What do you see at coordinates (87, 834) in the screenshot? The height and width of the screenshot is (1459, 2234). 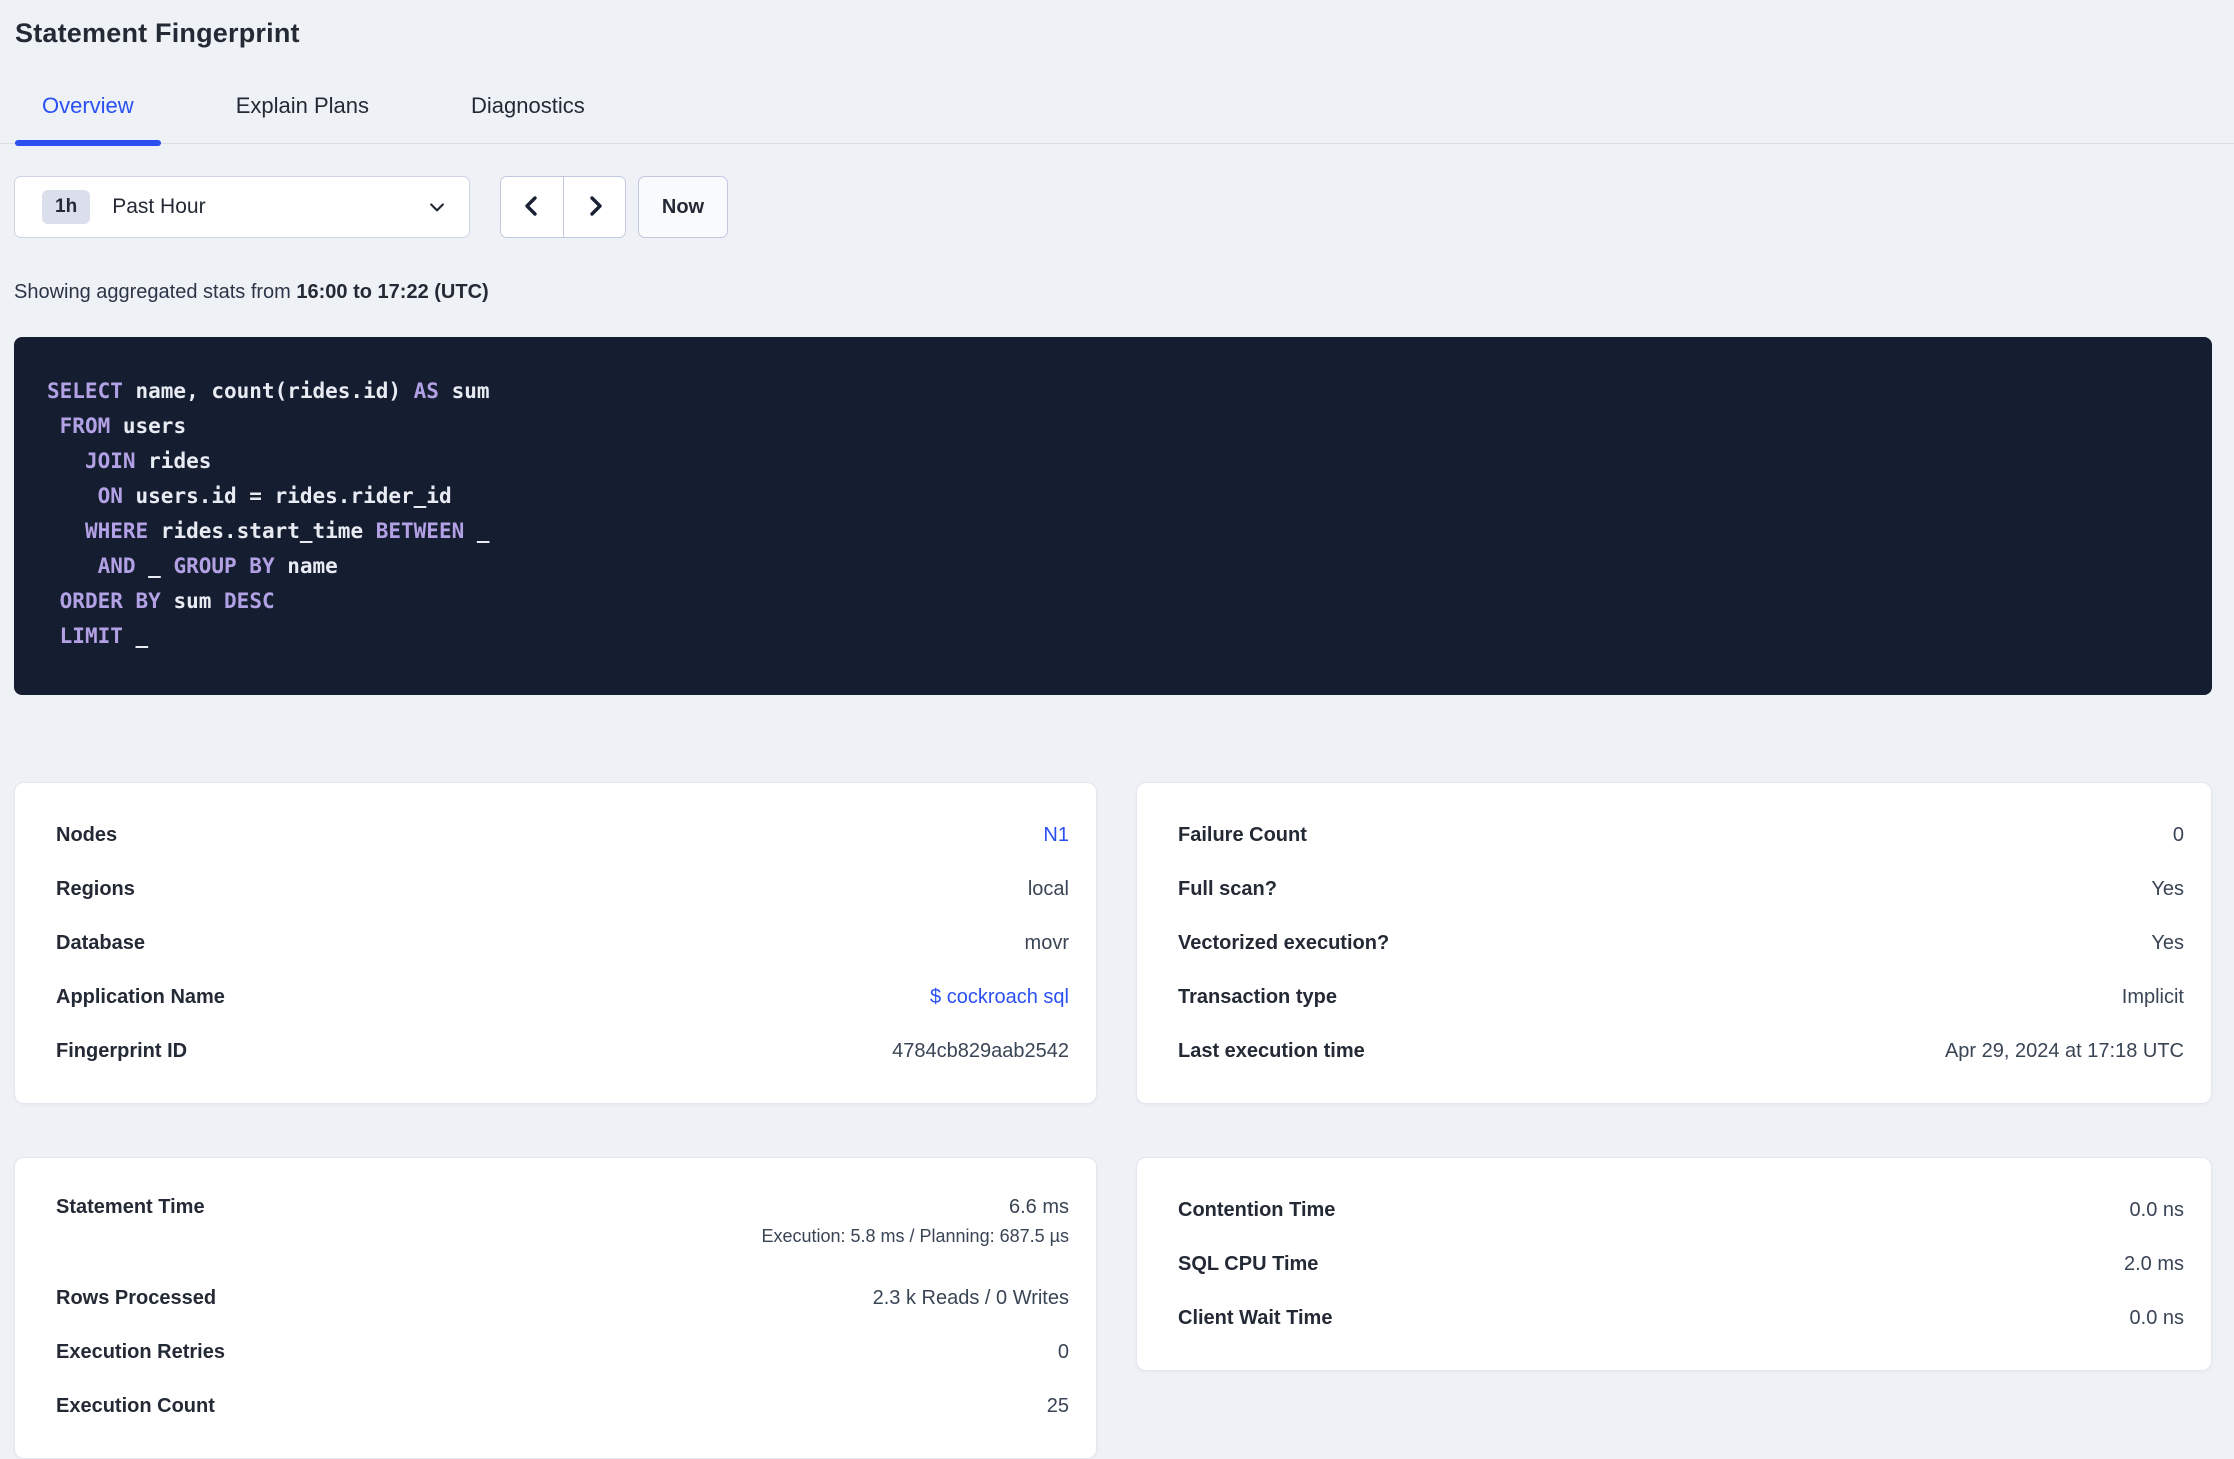 I see `row-label: Nodes` at bounding box center [87, 834].